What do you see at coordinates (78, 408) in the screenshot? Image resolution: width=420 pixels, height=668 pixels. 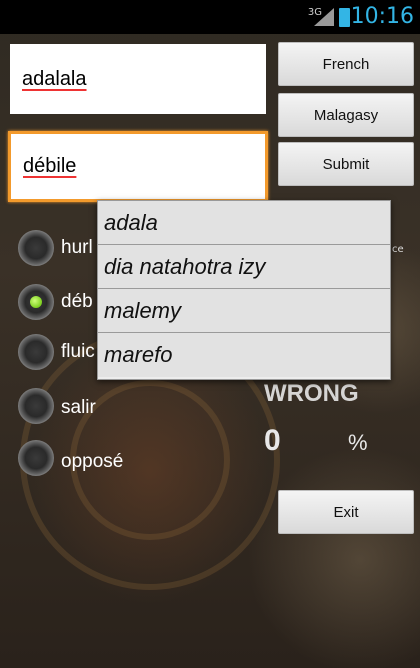 I see `choice-label-4: salir` at bounding box center [78, 408].